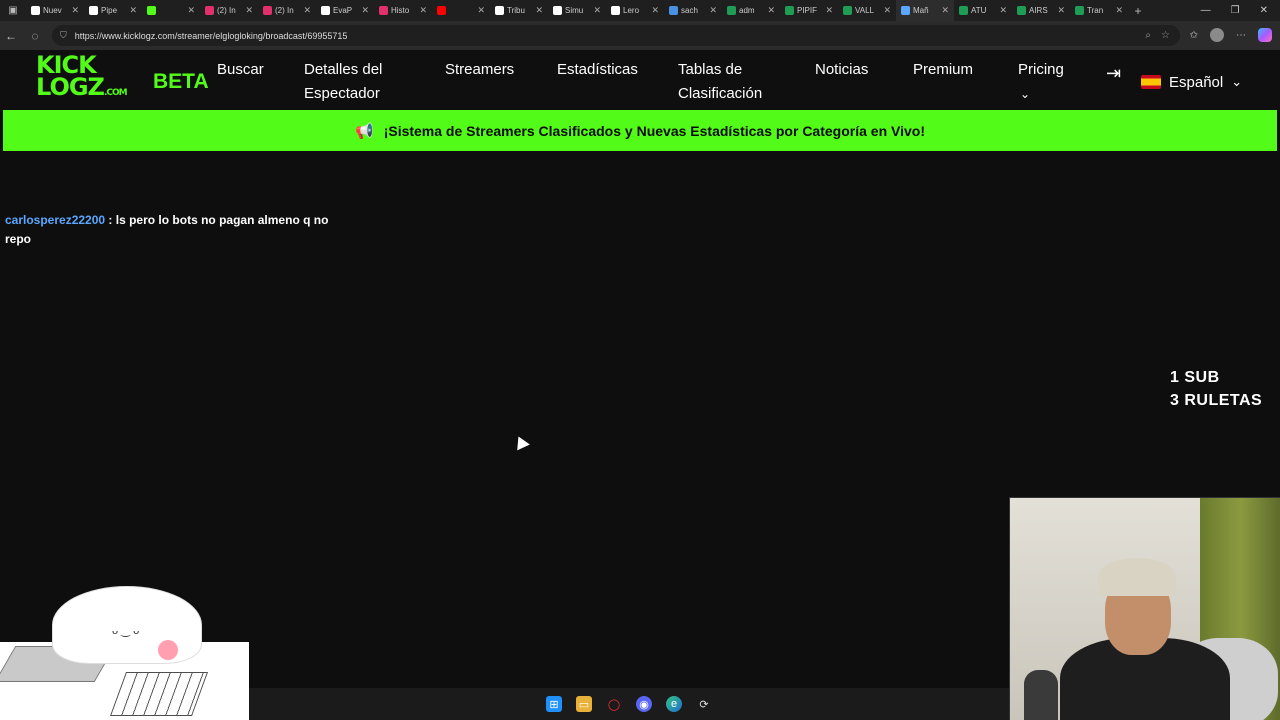 The height and width of the screenshot is (720, 1280). What do you see at coordinates (126, 631) in the screenshot?
I see `meme-cat-face: ᴗ ‿ ᴗ` at bounding box center [126, 631].